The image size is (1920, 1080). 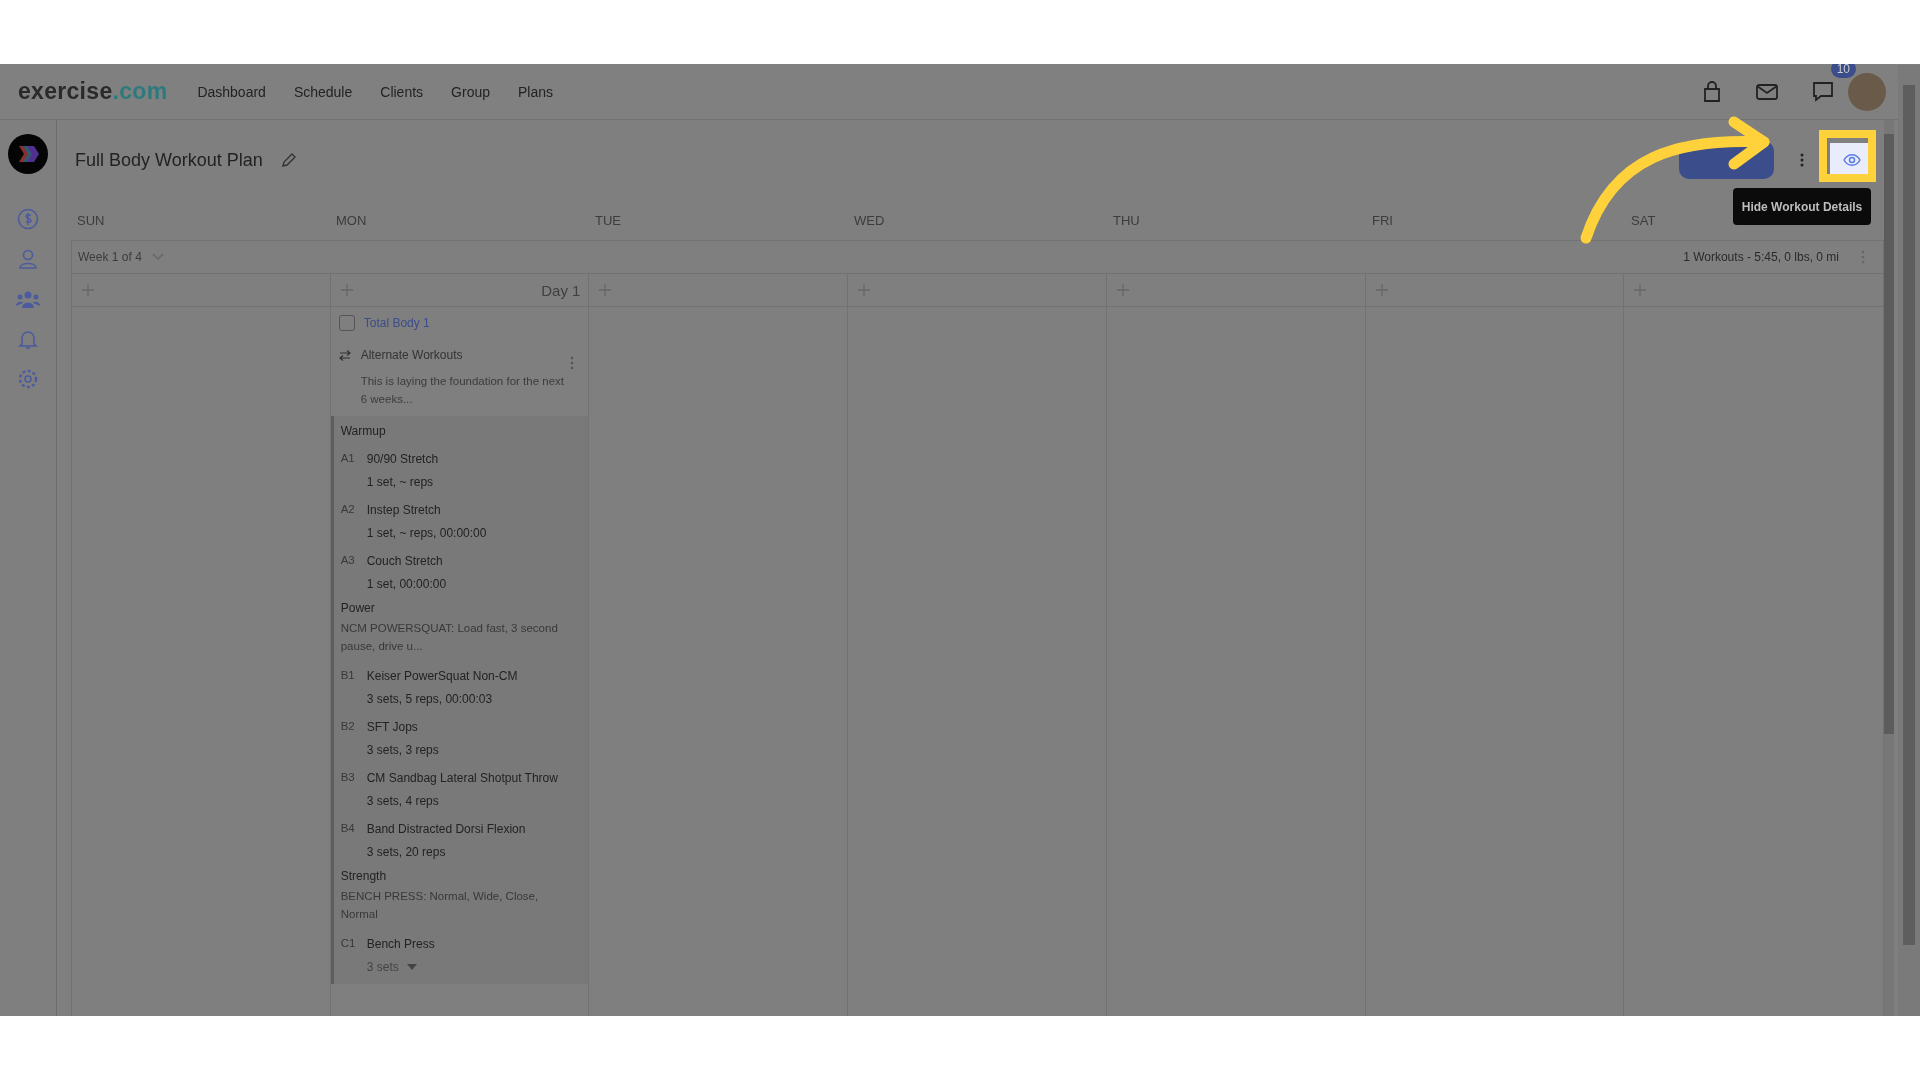 I want to click on exercise-code: B1, so click(x=348, y=676).